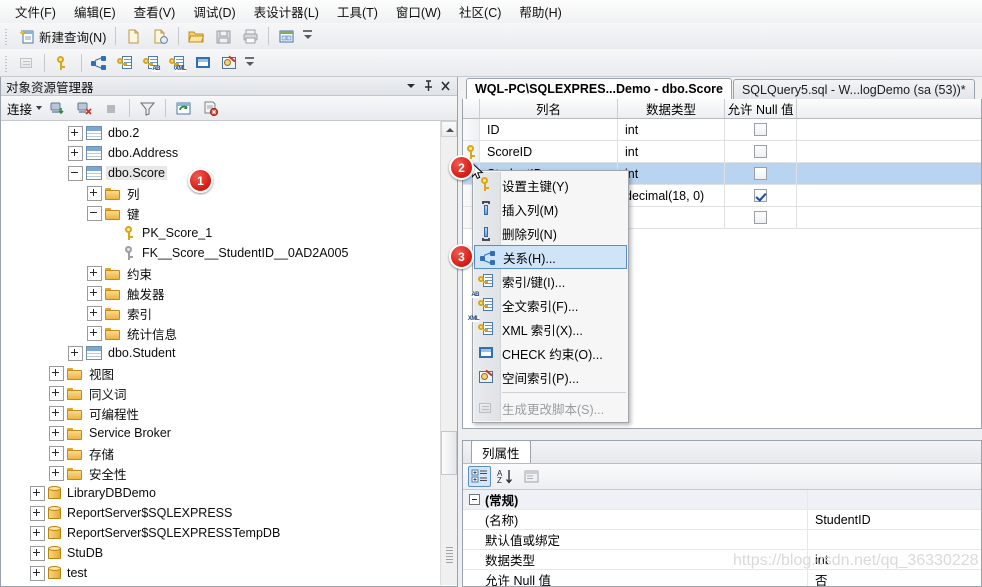  I want to click on tree-item-librarydbdemo: LibraryDBDemo, so click(221, 493).